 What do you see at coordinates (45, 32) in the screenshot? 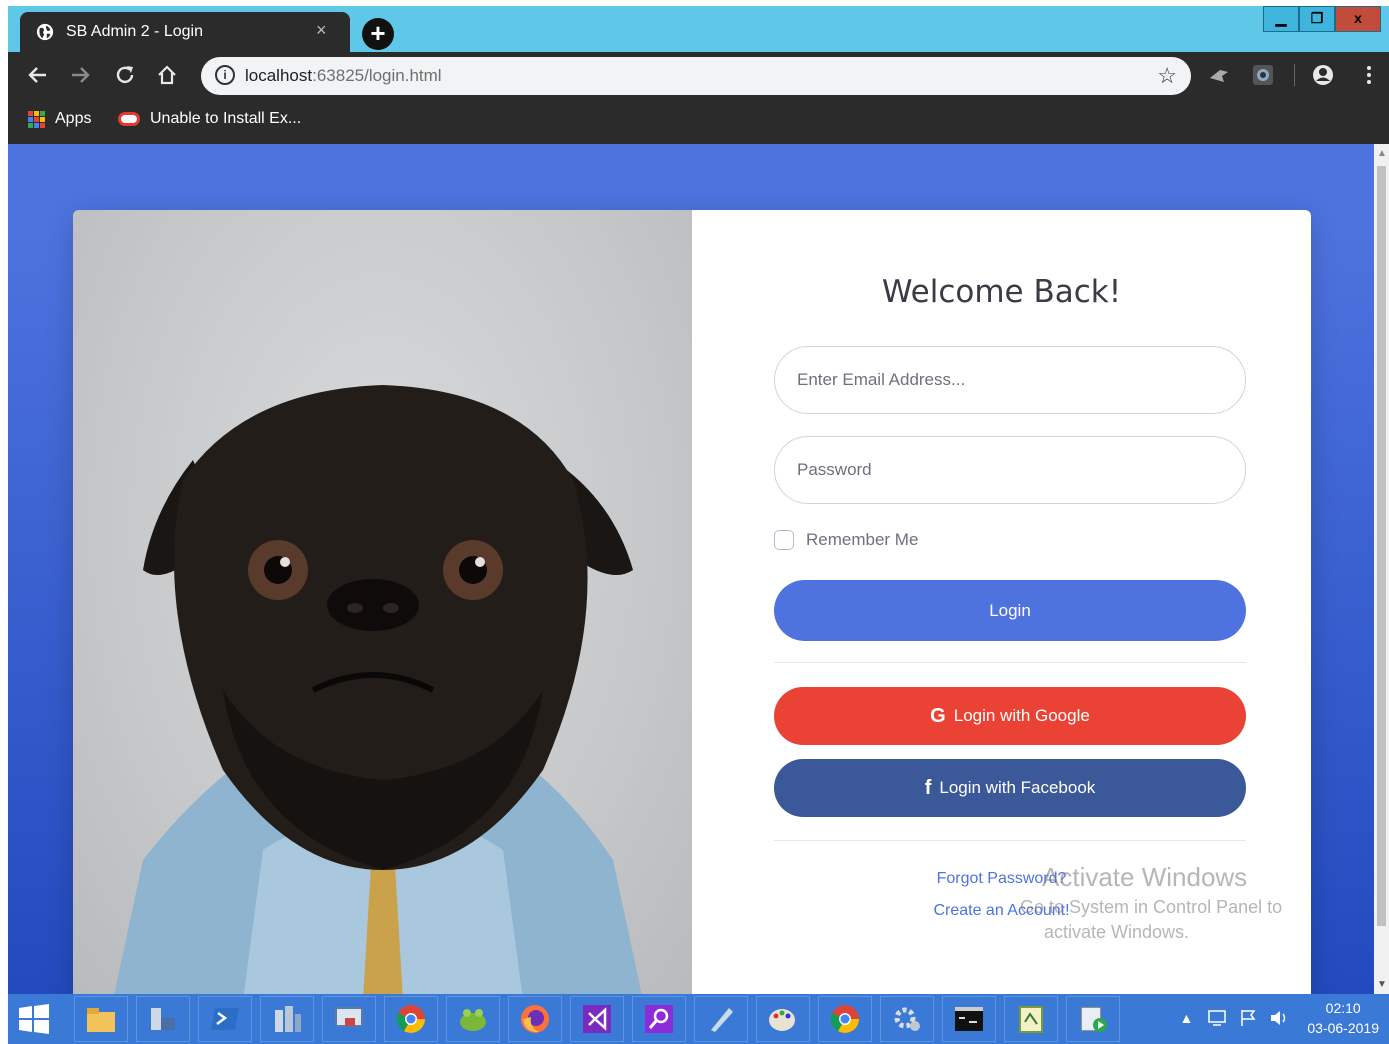
I see `globe-icon` at bounding box center [45, 32].